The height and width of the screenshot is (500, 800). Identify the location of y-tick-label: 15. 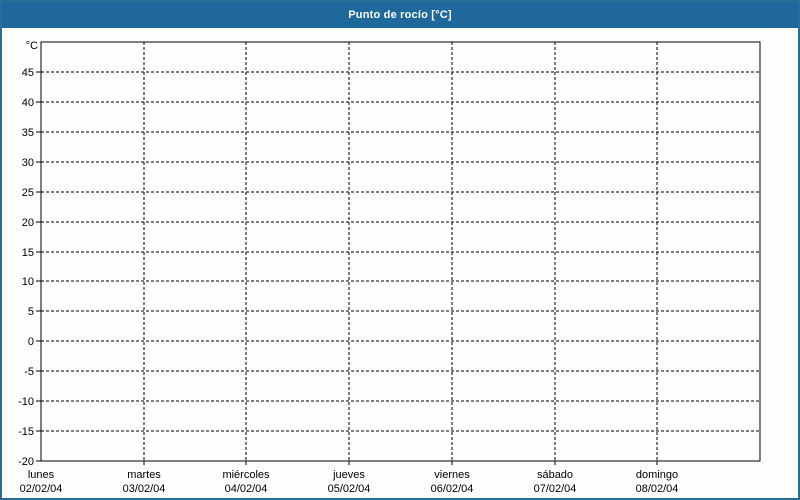
(28, 253).